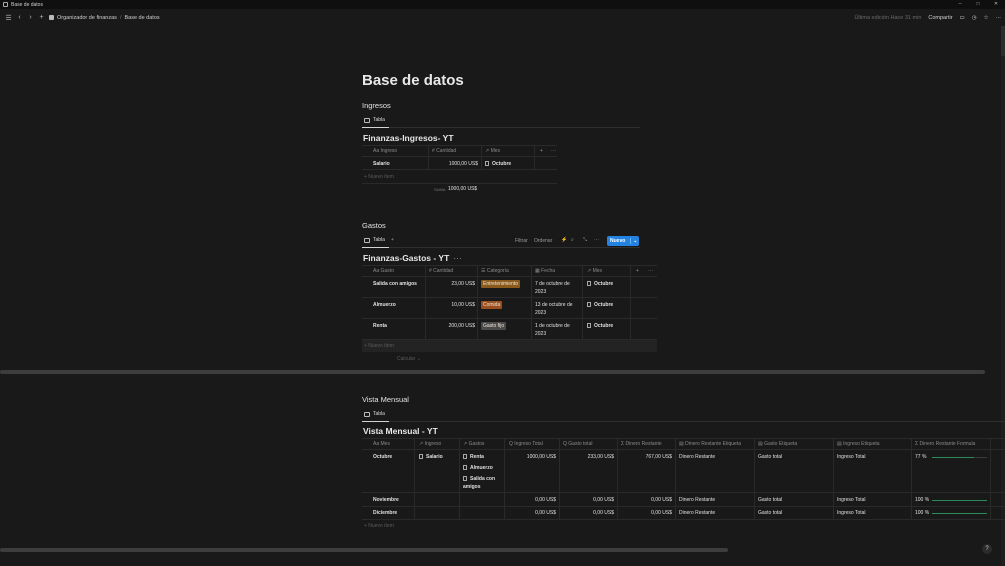 The width and height of the screenshot is (1005, 566). I want to click on new-button: Nuevo ⌄, so click(623, 241).